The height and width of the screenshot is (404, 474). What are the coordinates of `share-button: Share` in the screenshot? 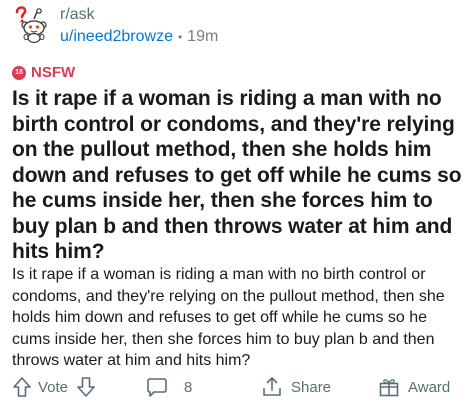 It's located at (296, 387).